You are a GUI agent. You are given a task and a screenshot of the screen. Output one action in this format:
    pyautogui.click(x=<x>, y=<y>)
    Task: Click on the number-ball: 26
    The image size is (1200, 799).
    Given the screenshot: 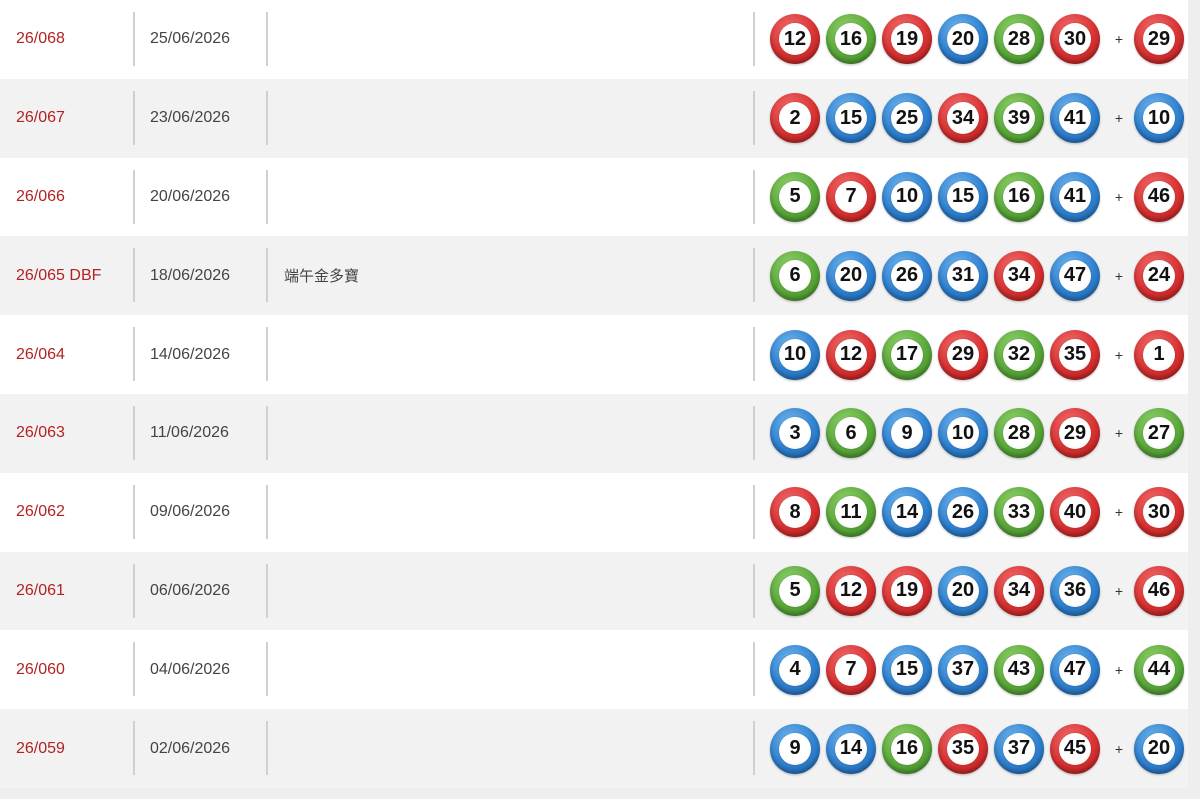 What is the action you would take?
    pyautogui.click(x=963, y=512)
    